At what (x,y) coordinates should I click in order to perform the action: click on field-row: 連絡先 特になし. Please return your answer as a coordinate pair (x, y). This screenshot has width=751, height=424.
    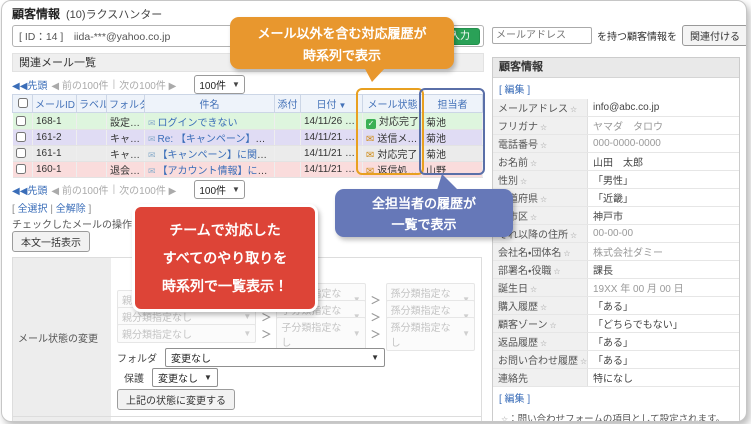
    Looking at the image, I should click on (616, 377).